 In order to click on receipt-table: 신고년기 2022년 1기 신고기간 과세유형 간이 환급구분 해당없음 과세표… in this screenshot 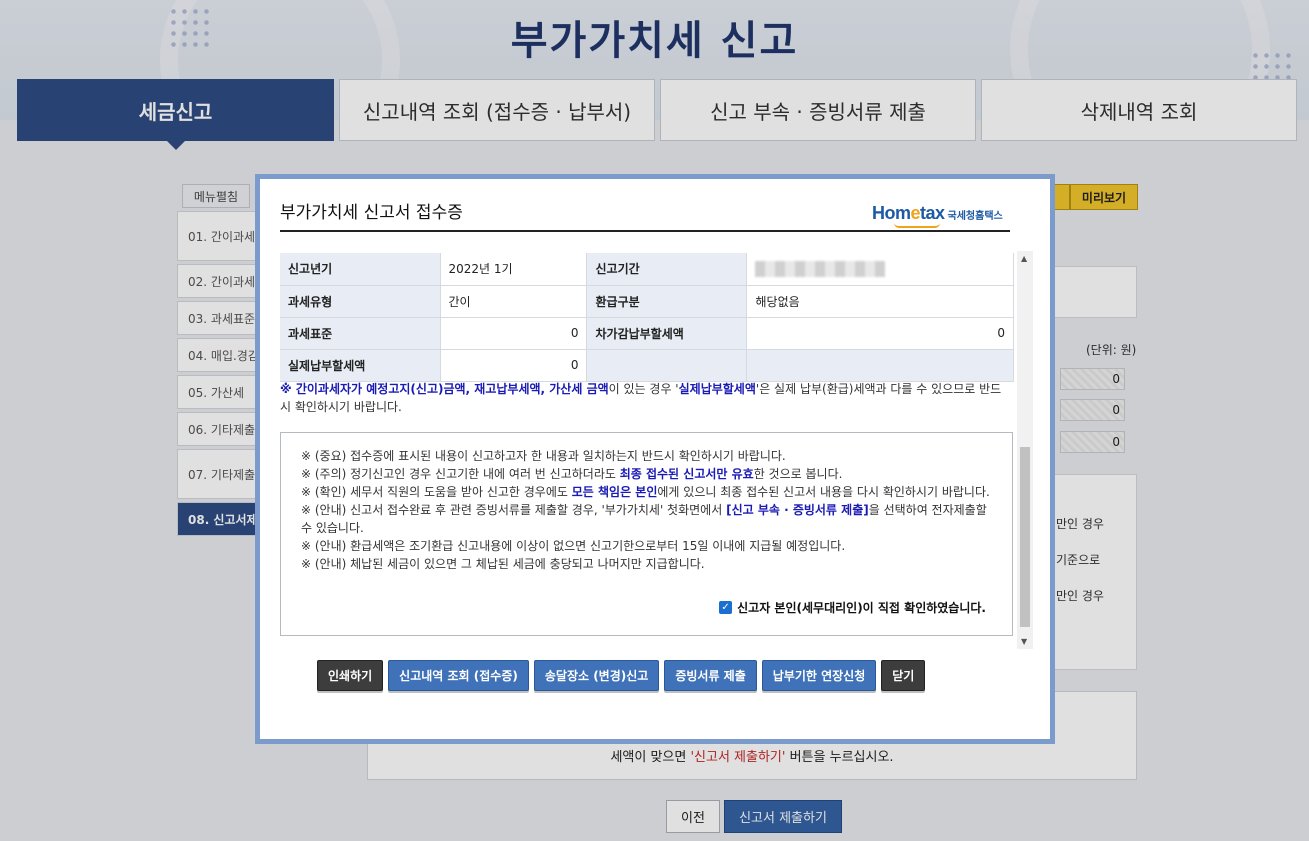, I will do `click(647, 317)`.